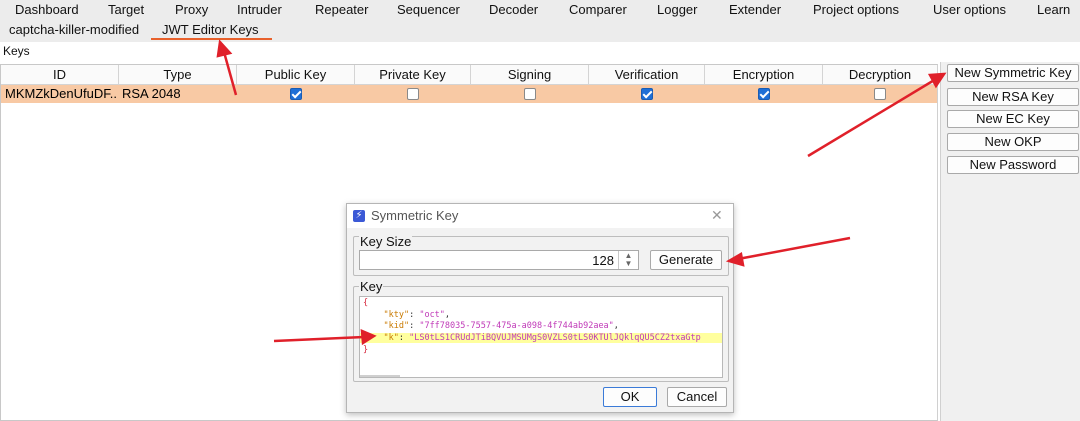 The height and width of the screenshot is (421, 1080). Describe the element at coordinates (513, 9) in the screenshot. I see `tab-decoder: Decoder` at that location.